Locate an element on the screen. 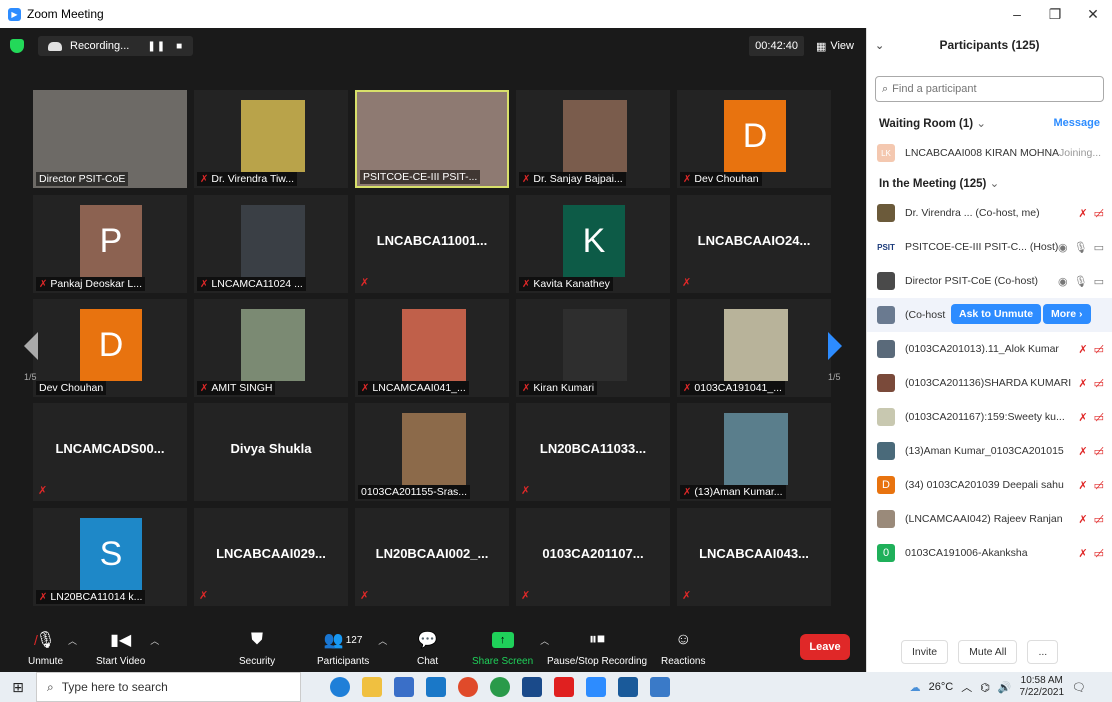 The width and height of the screenshot is (1112, 702). participant-row: (0103CA201167):159:Sweety ku... ✗ ▭̸ is located at coordinates (989, 417).